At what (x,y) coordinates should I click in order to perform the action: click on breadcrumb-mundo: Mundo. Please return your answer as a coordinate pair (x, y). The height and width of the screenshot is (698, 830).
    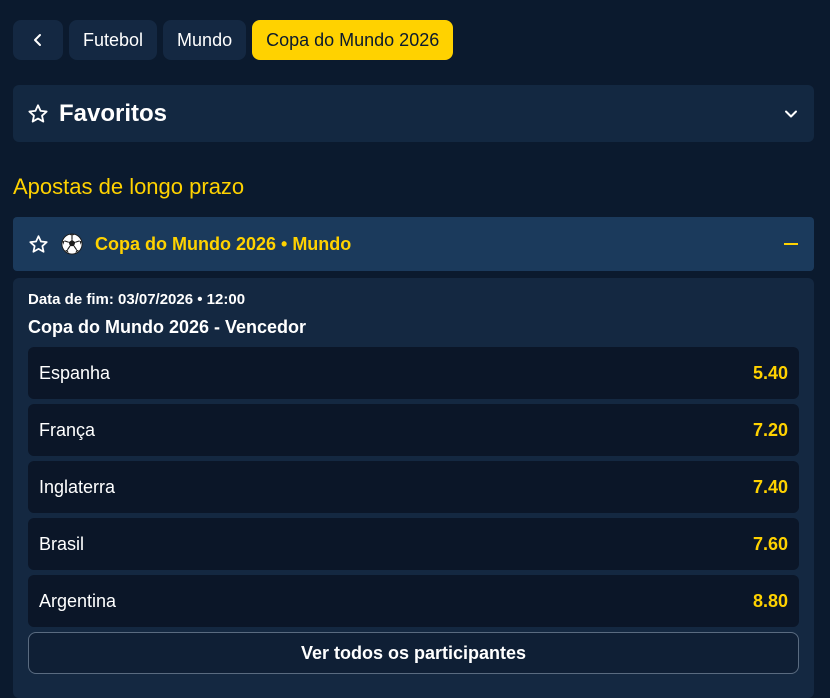
    Looking at the image, I should click on (205, 40).